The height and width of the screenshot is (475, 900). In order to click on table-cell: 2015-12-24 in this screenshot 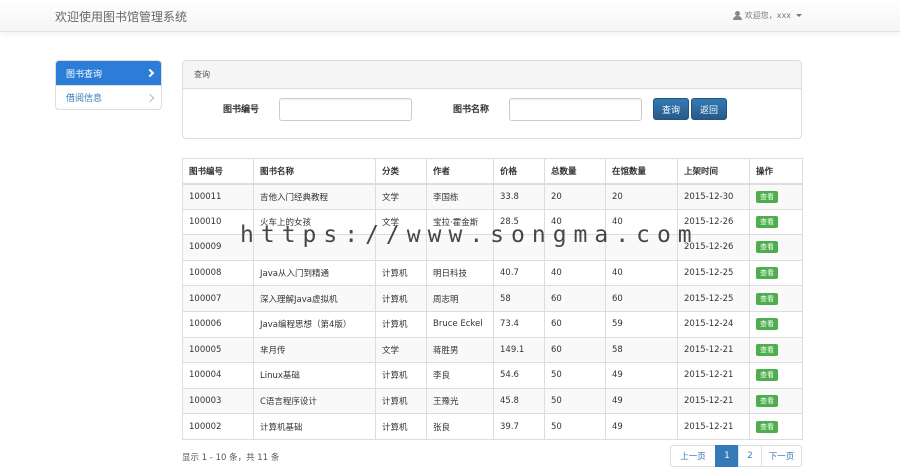, I will do `click(713, 324)`.